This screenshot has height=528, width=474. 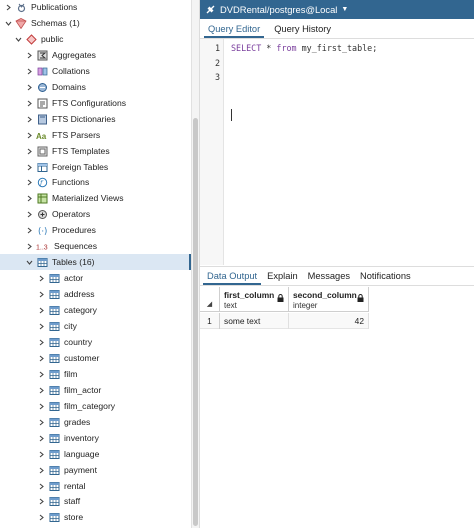 I want to click on line-number: 1, so click(x=217, y=48).